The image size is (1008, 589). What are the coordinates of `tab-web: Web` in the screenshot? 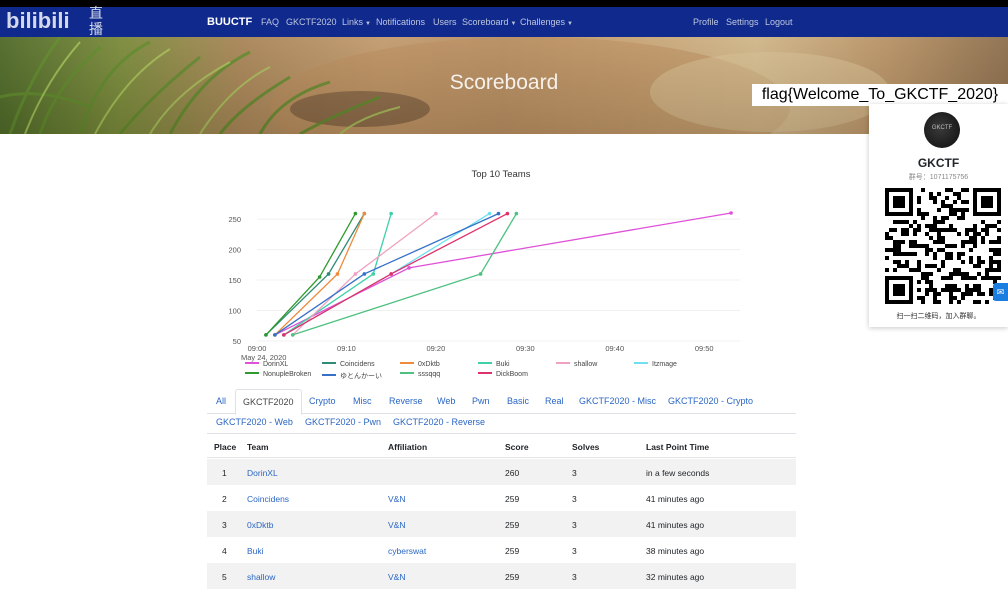 It's located at (446, 401).